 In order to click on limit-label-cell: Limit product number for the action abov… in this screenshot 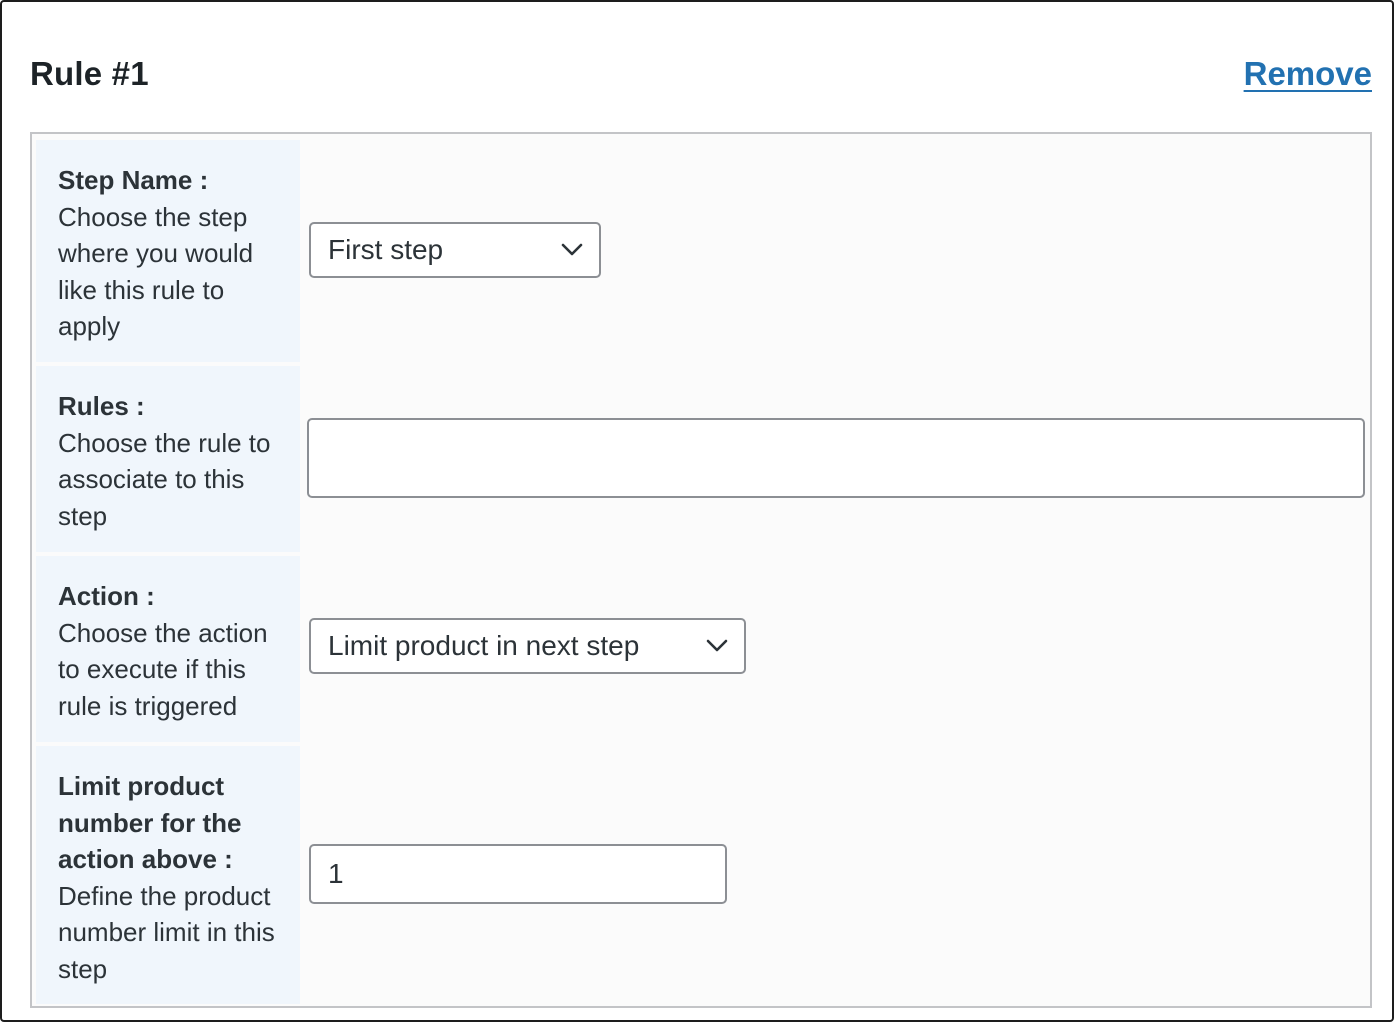, I will do `click(168, 875)`.